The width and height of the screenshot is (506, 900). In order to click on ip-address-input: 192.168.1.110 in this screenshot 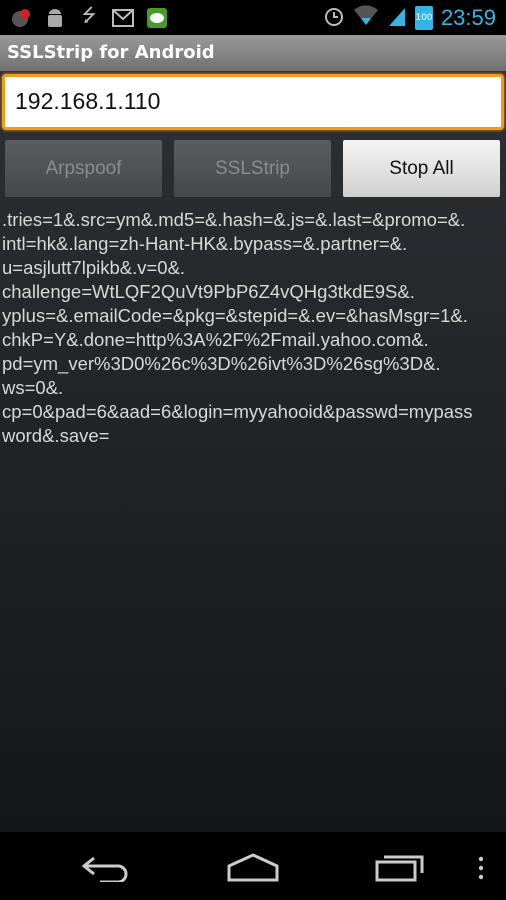, I will do `click(253, 102)`.